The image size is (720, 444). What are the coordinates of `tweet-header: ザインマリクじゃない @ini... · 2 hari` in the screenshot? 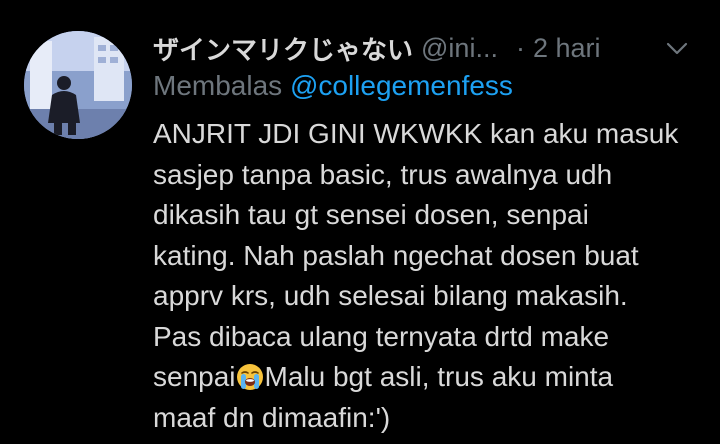 It's located at (428, 48).